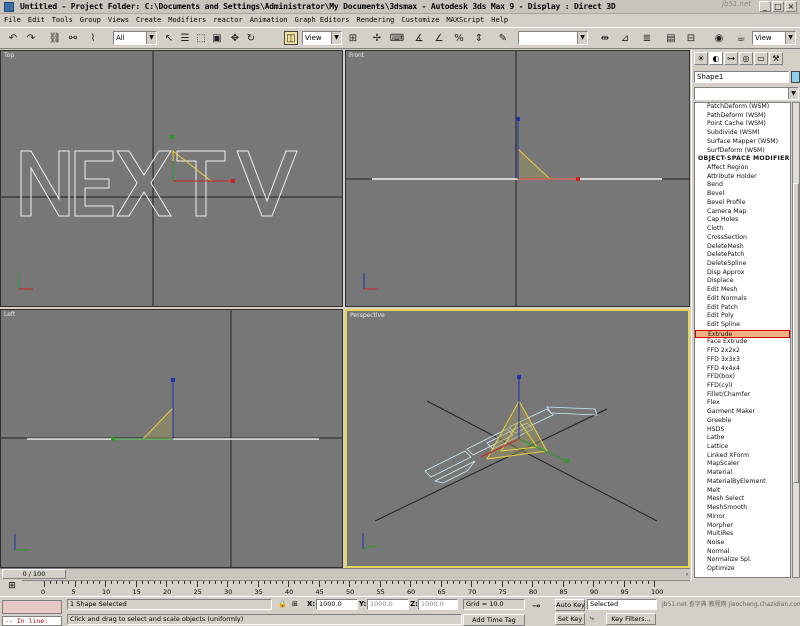  I want to click on material-editor-icon: ◉, so click(719, 38).